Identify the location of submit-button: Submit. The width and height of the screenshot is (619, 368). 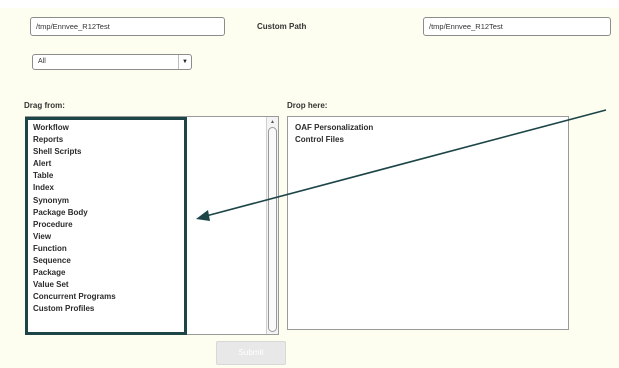
(251, 353).